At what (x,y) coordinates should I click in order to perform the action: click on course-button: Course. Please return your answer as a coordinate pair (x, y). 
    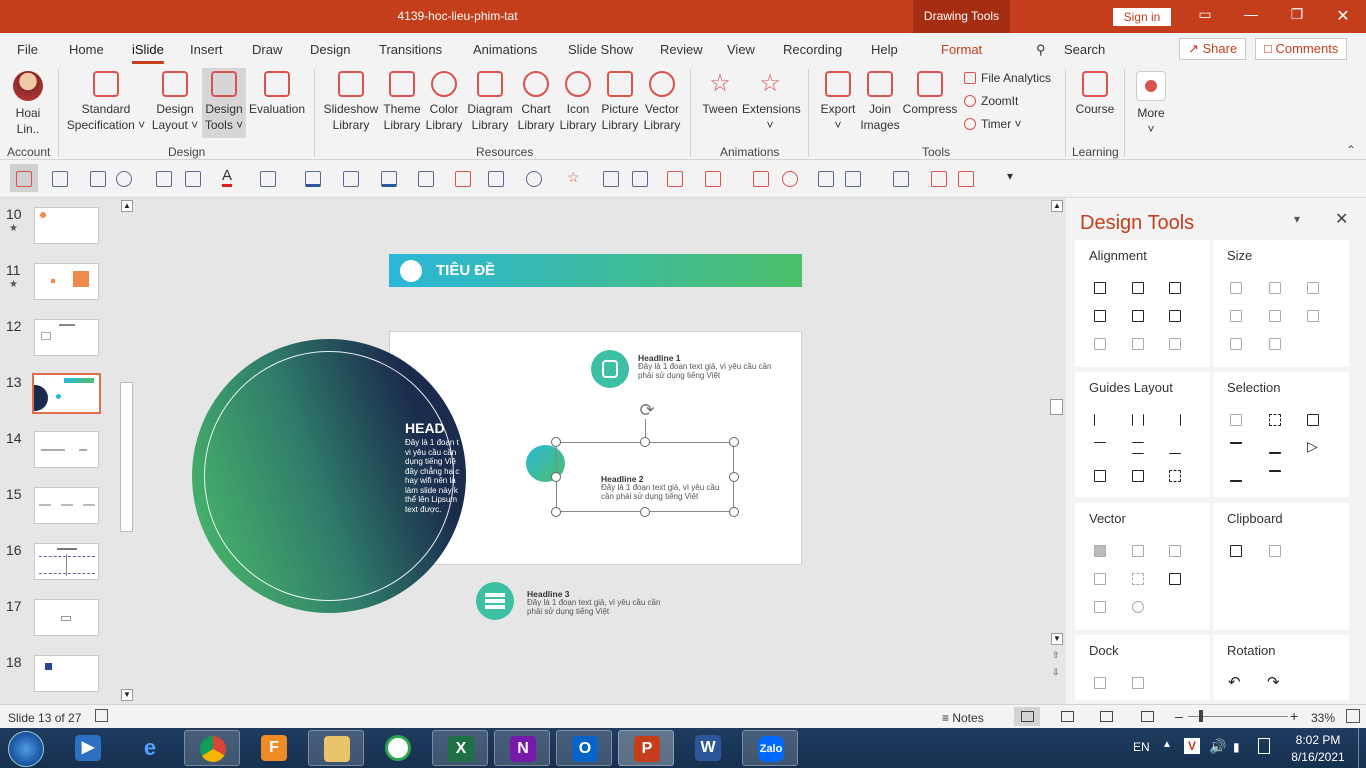
    Looking at the image, I should click on (1095, 94).